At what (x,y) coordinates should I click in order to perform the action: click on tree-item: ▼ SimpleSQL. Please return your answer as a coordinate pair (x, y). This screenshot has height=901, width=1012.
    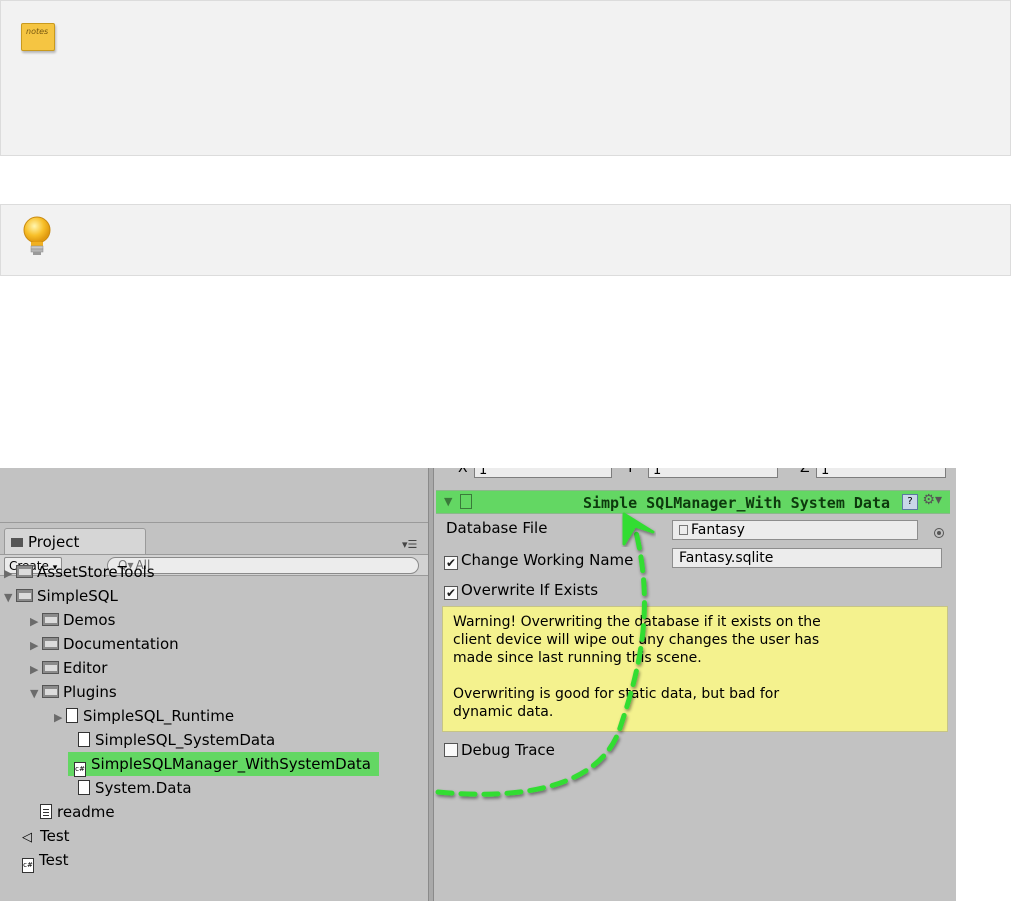
    Looking at the image, I should click on (61, 596).